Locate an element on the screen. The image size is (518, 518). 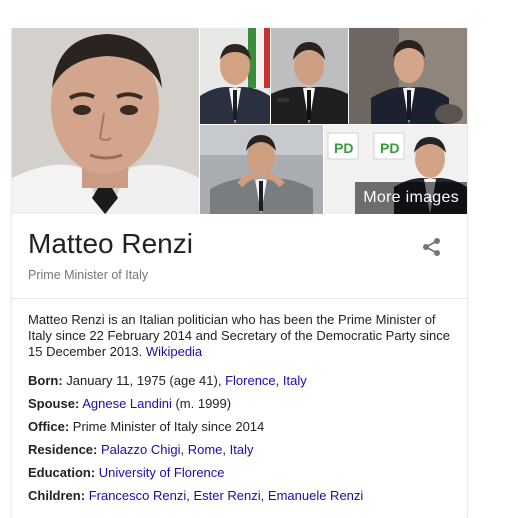
fact-value: (m. 1999) is located at coordinates (203, 403).